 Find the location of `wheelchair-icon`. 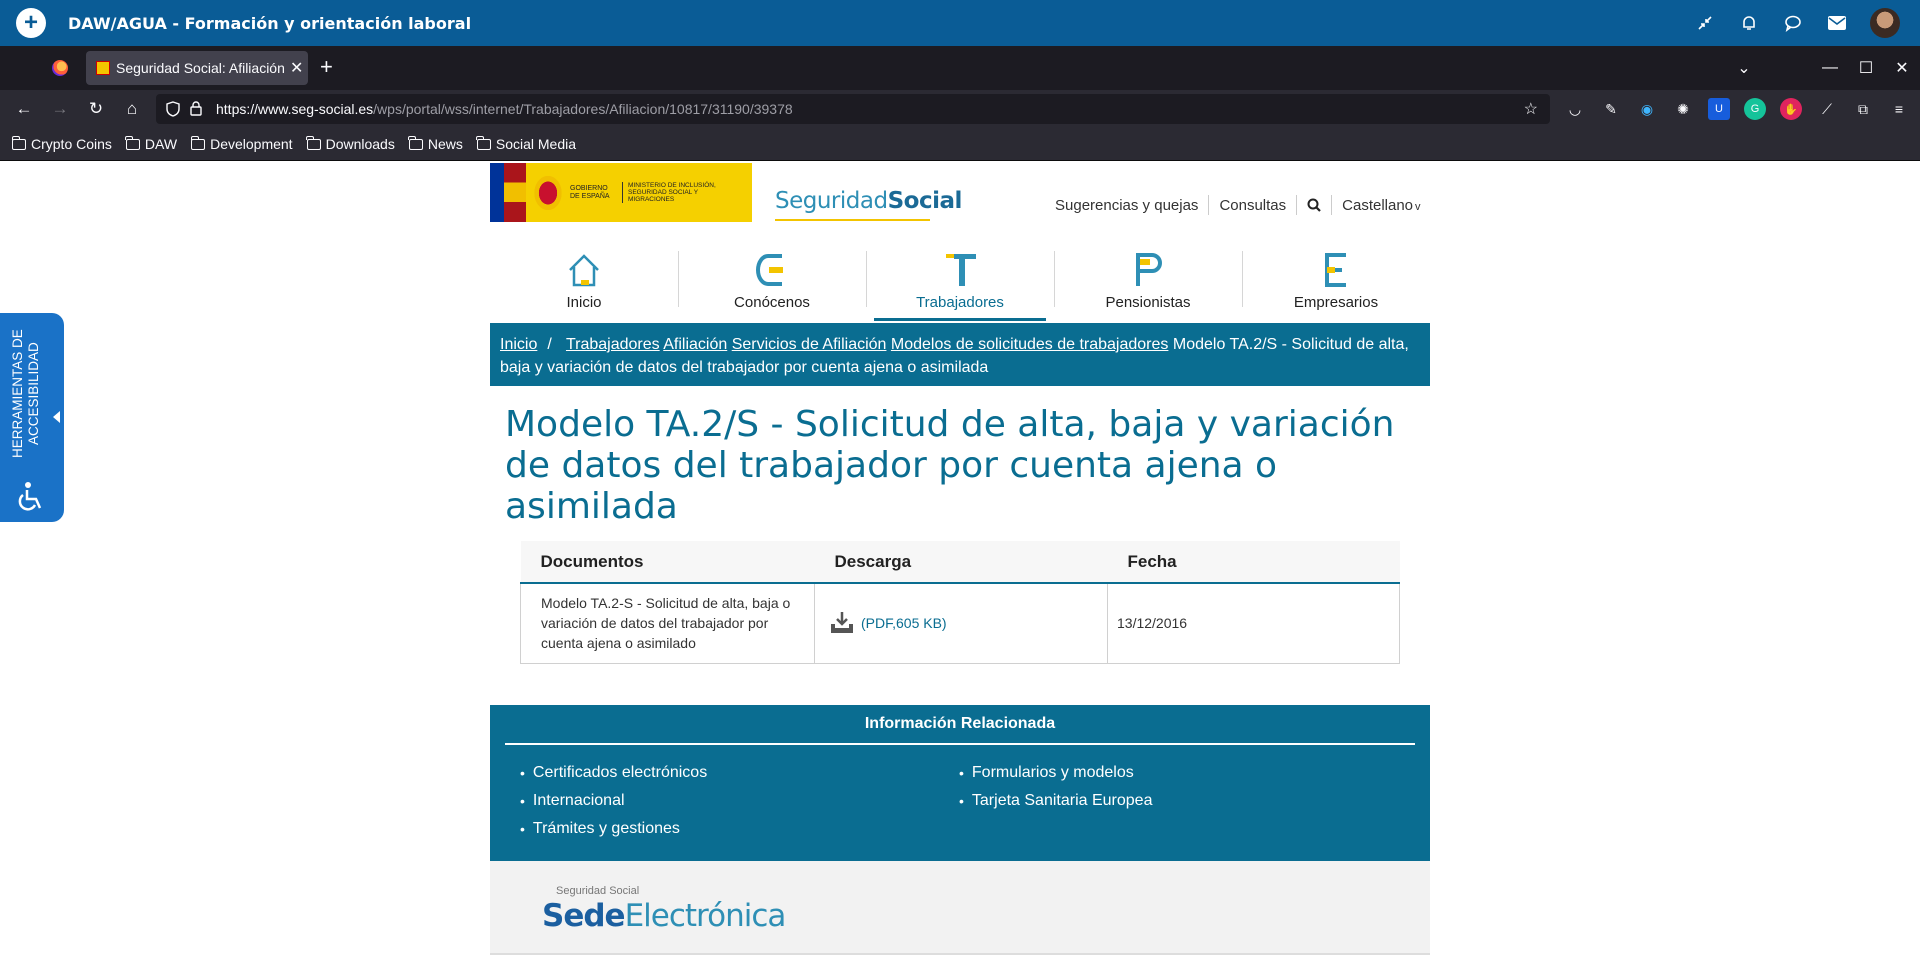

wheelchair-icon is located at coordinates (30, 496).